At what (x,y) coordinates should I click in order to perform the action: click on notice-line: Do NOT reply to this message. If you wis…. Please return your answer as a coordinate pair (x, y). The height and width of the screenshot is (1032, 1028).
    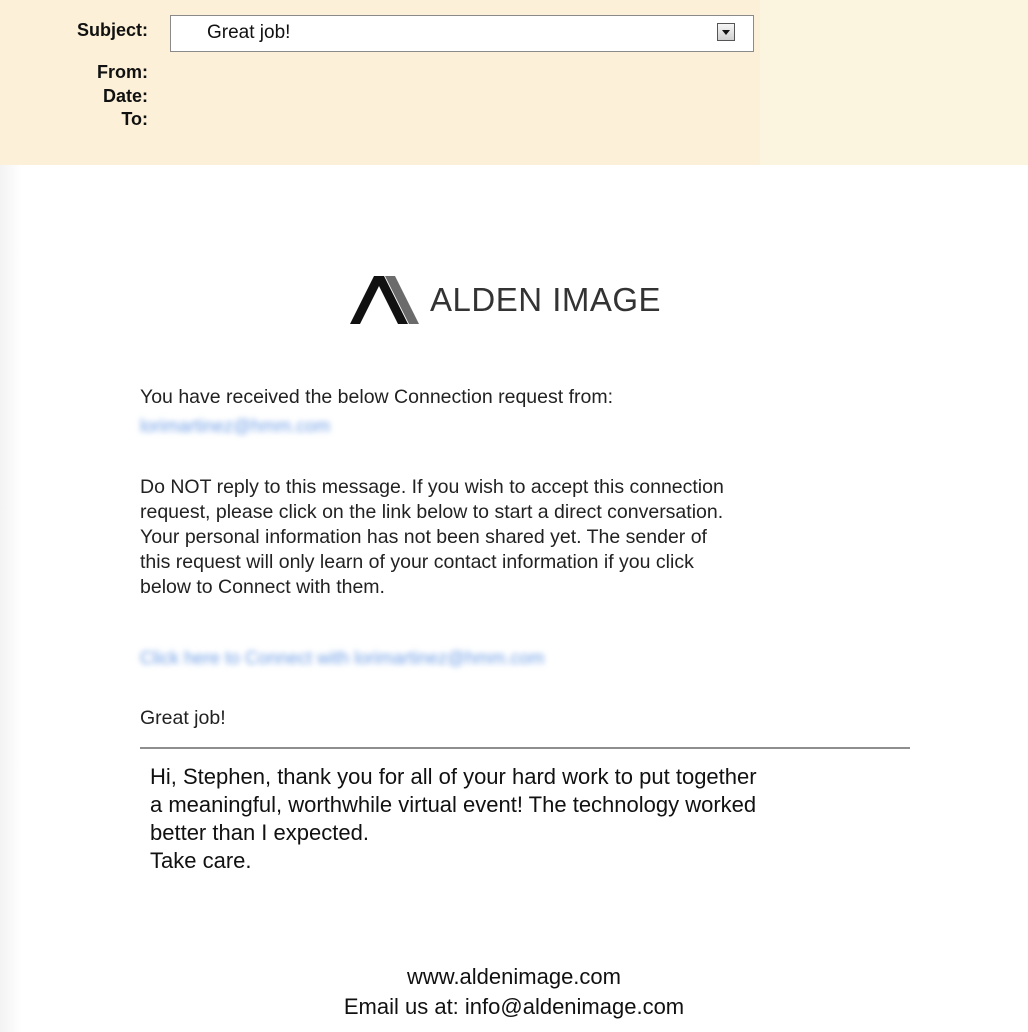
    Looking at the image, I should click on (432, 487).